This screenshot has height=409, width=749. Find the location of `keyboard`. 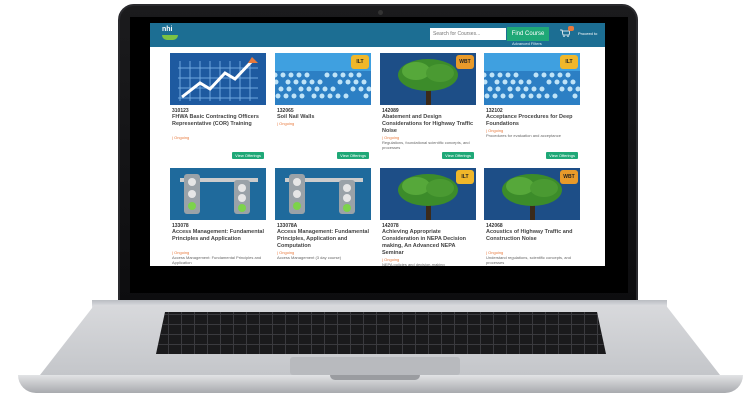

keyboard is located at coordinates (381, 333).